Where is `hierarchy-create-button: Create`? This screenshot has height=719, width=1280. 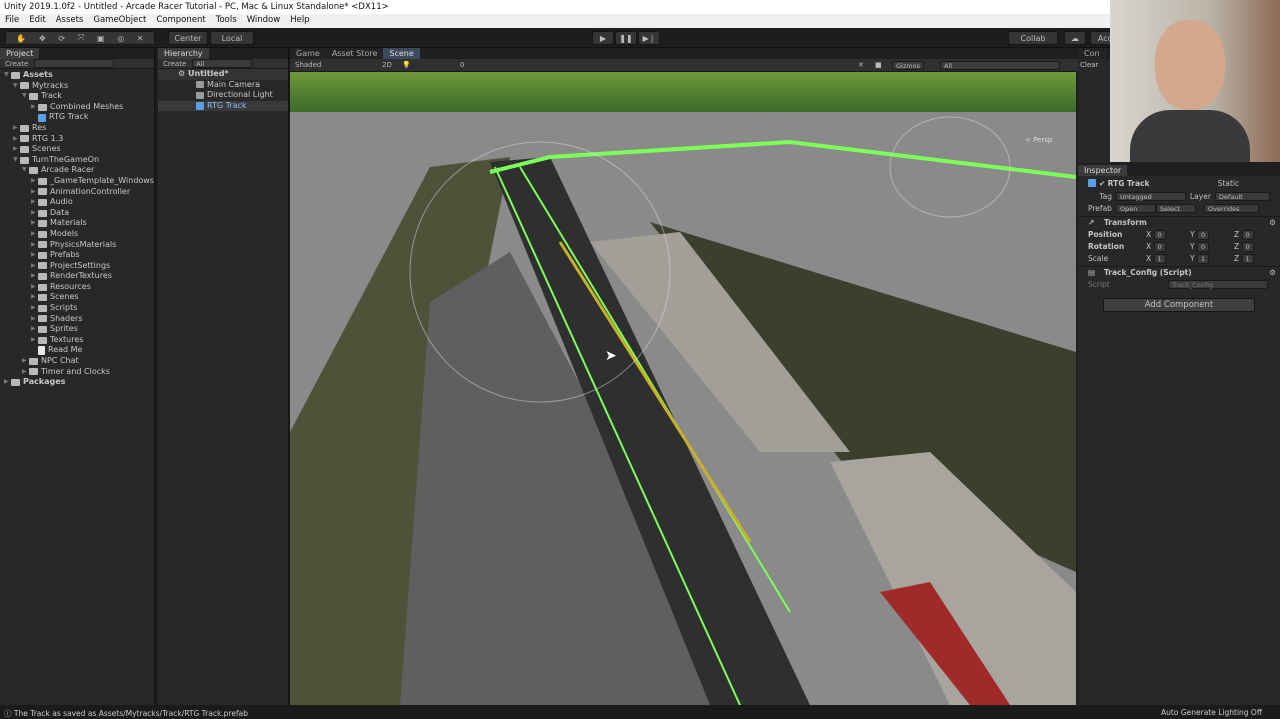 hierarchy-create-button: Create is located at coordinates (174, 64).